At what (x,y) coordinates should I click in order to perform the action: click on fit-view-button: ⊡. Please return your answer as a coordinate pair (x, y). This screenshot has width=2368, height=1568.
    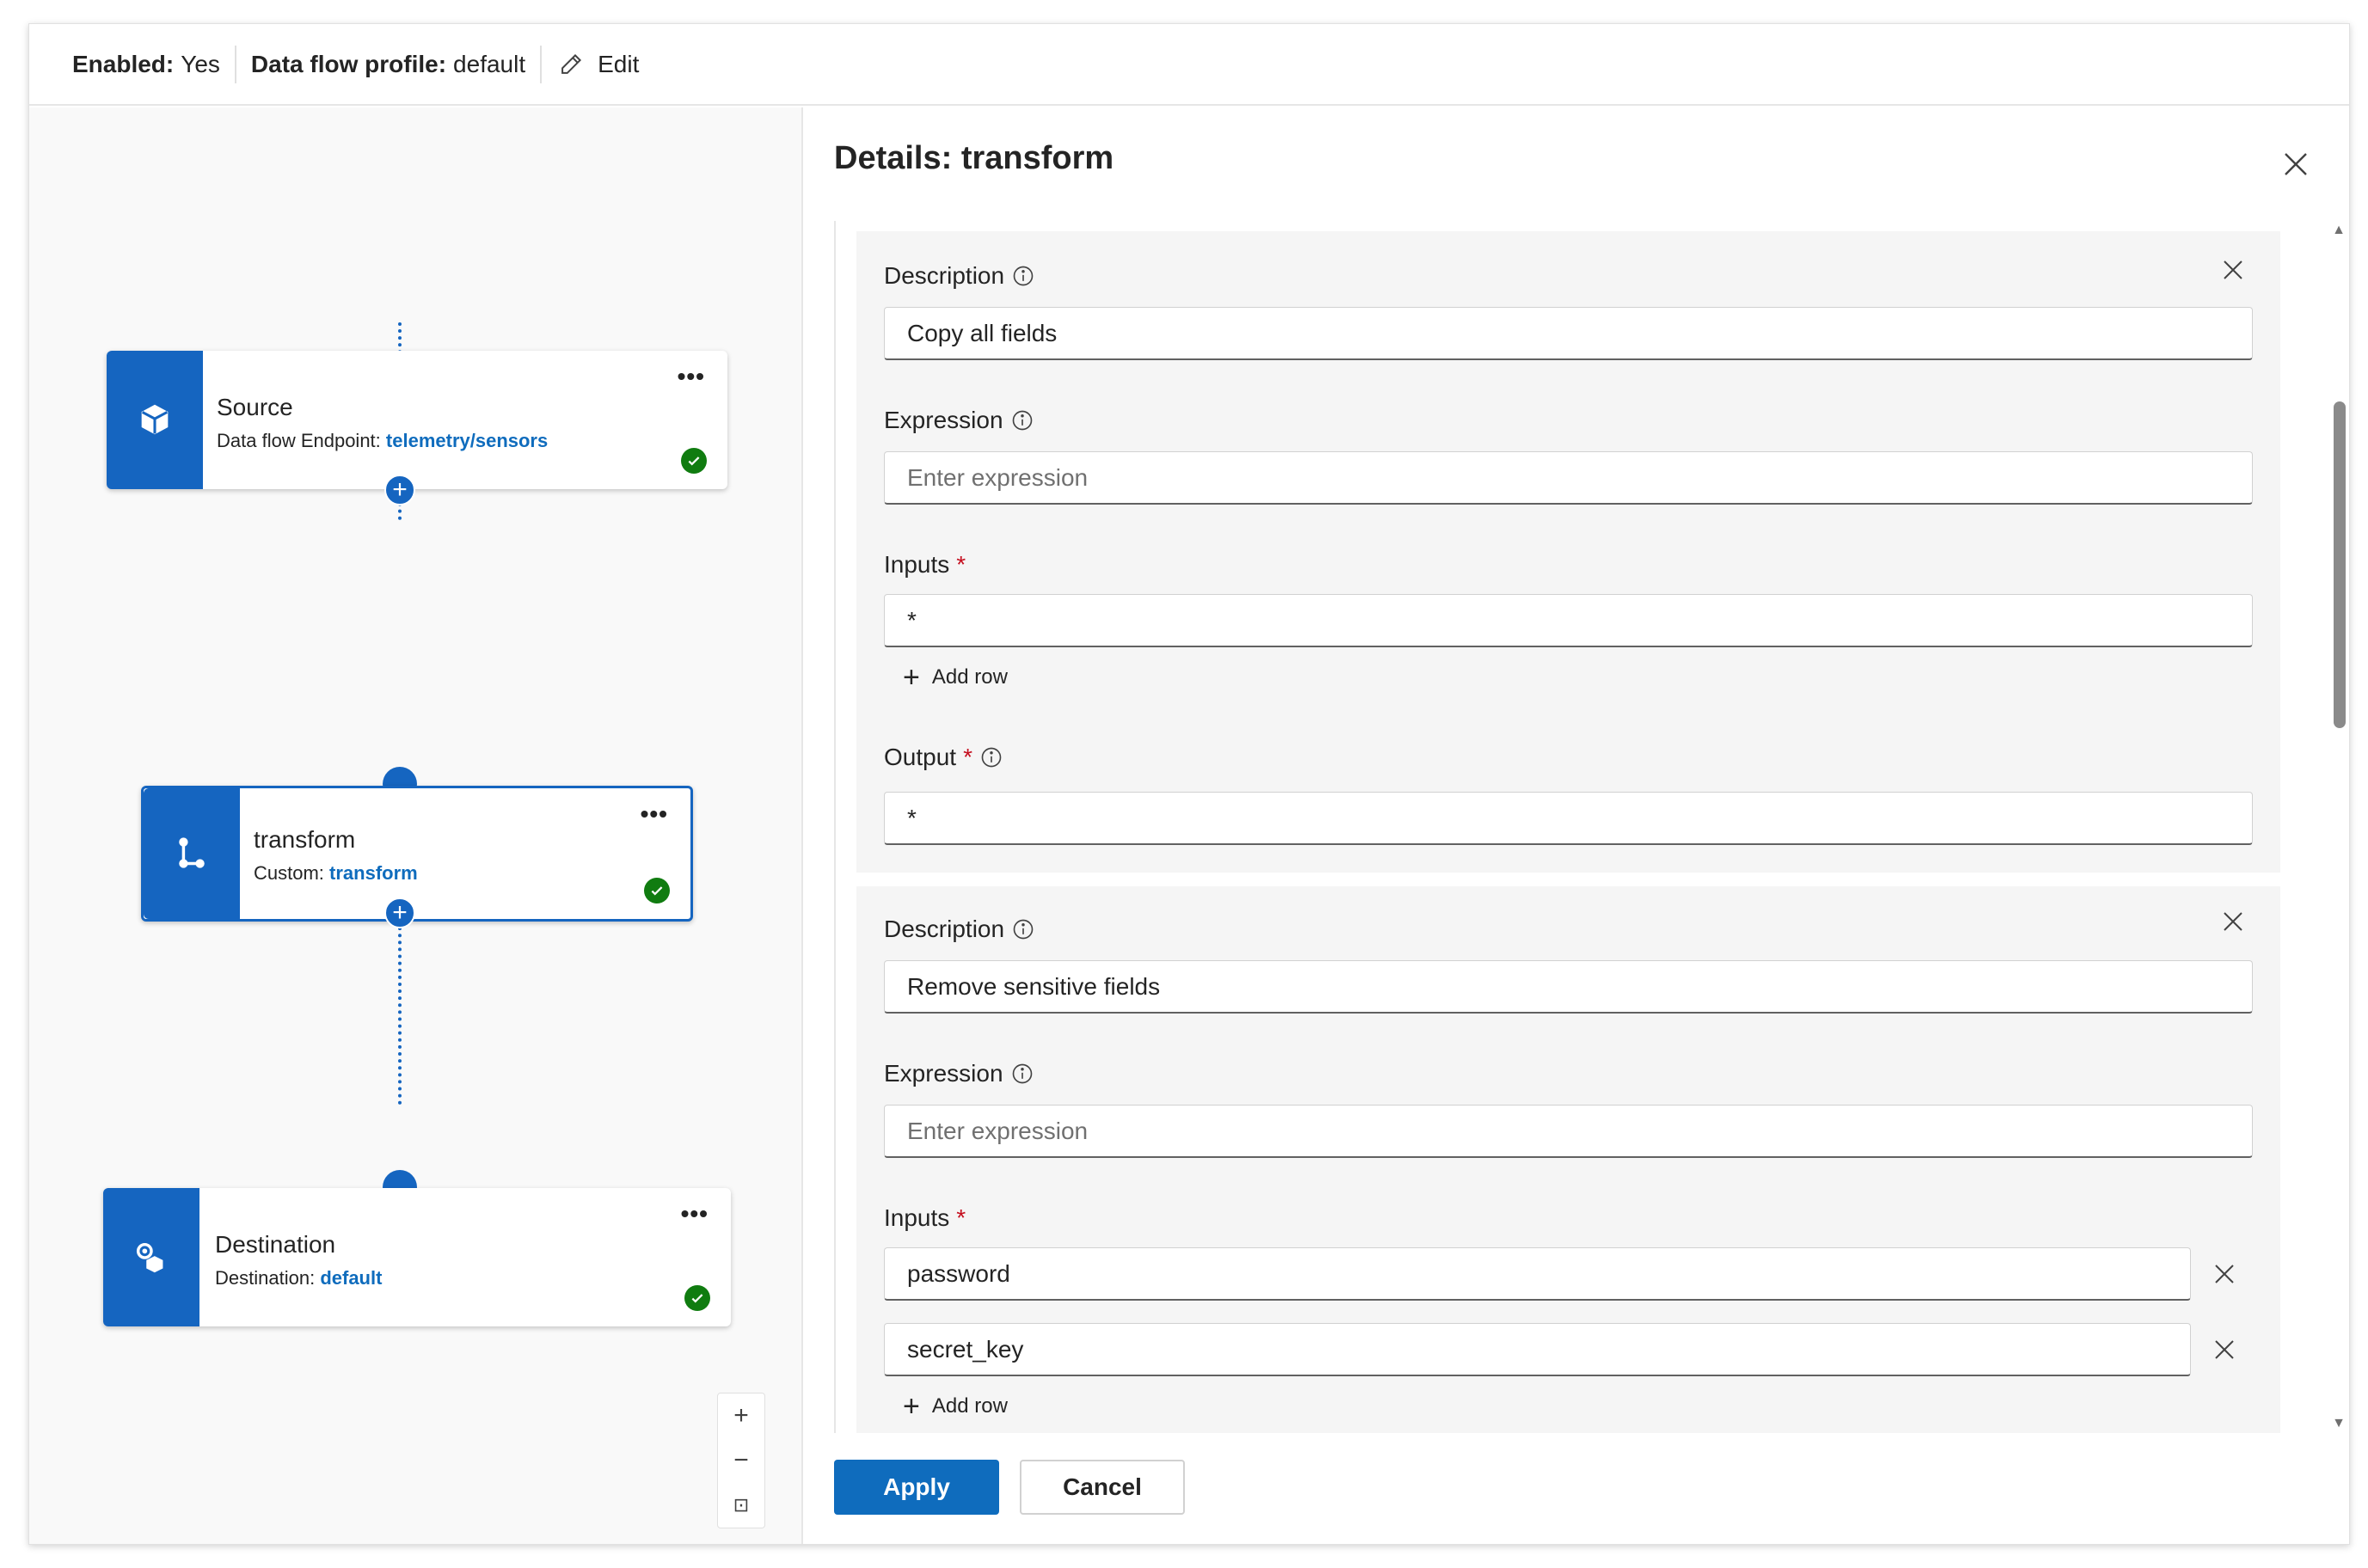
    Looking at the image, I should click on (741, 1505).